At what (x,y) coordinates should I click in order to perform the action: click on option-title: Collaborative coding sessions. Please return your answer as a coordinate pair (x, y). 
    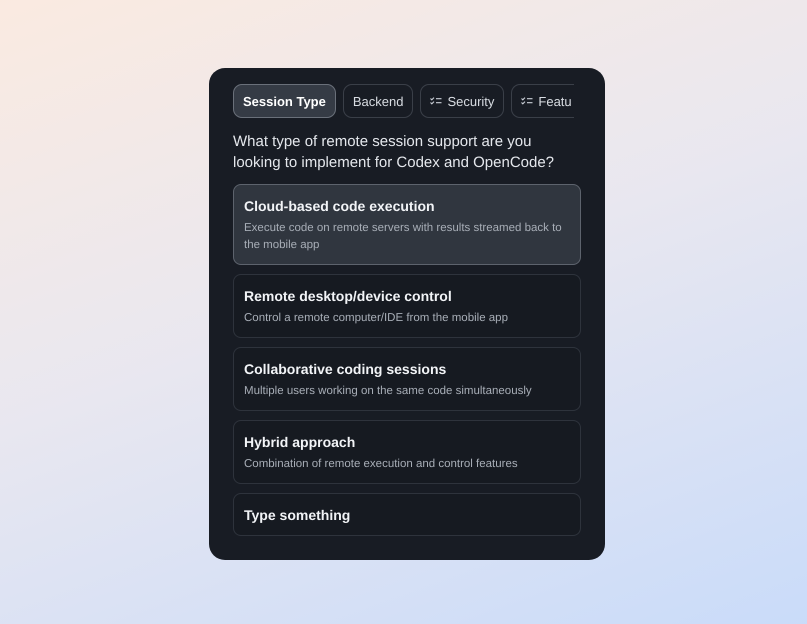
    Looking at the image, I should click on (346, 369).